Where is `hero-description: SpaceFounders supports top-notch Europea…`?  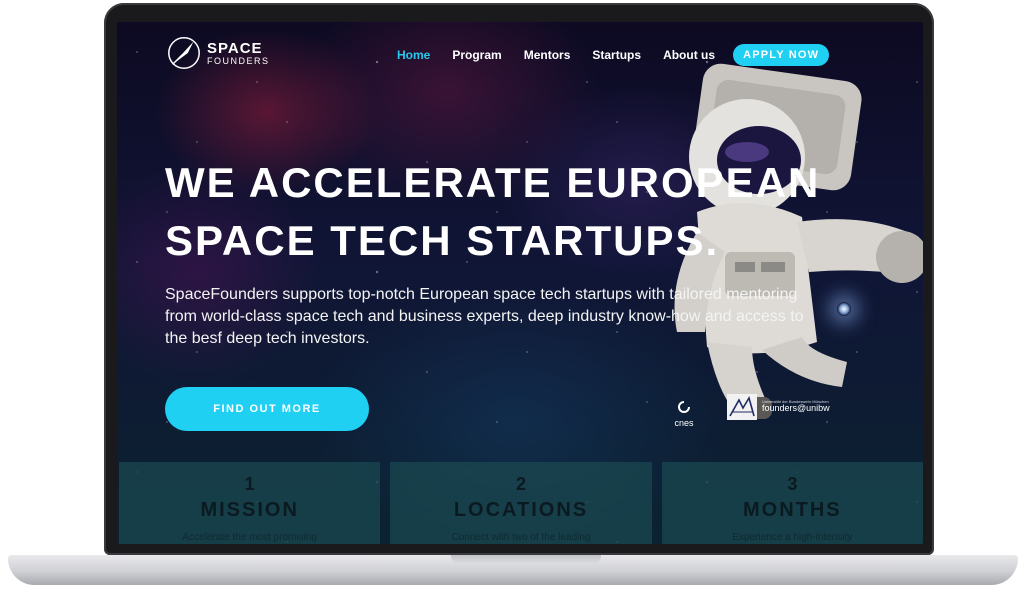
hero-description: SpaceFounders supports top-notch Europea… is located at coordinates (484, 316).